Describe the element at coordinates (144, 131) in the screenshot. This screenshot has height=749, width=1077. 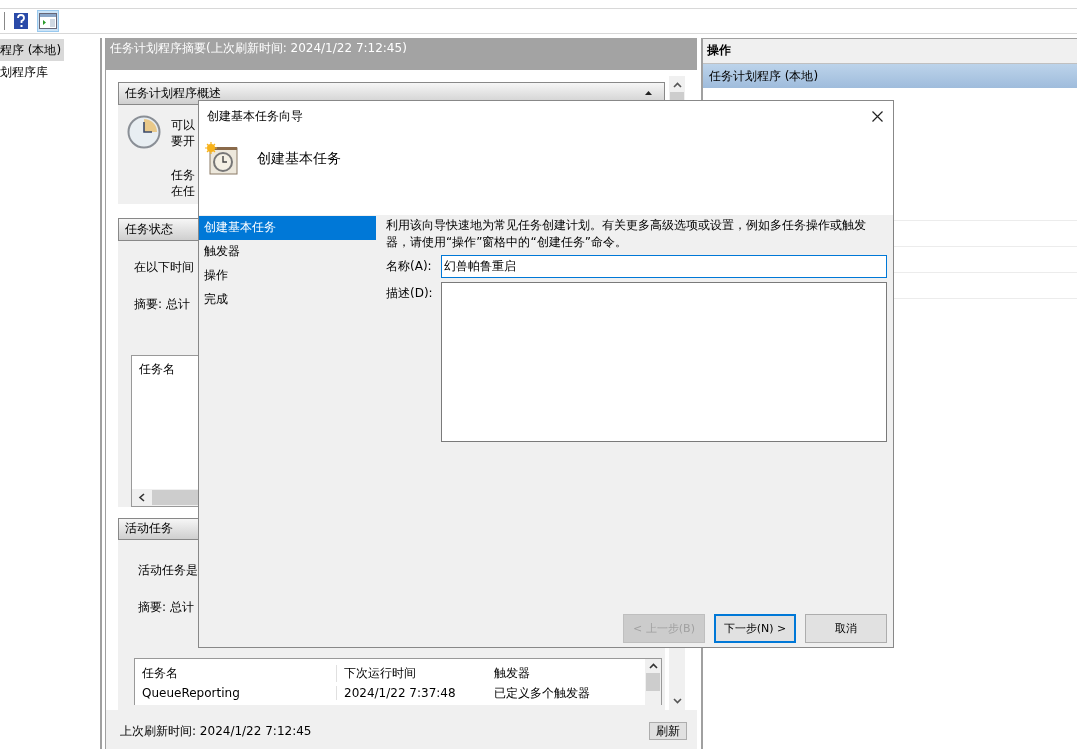
I see `clock-icon` at that location.